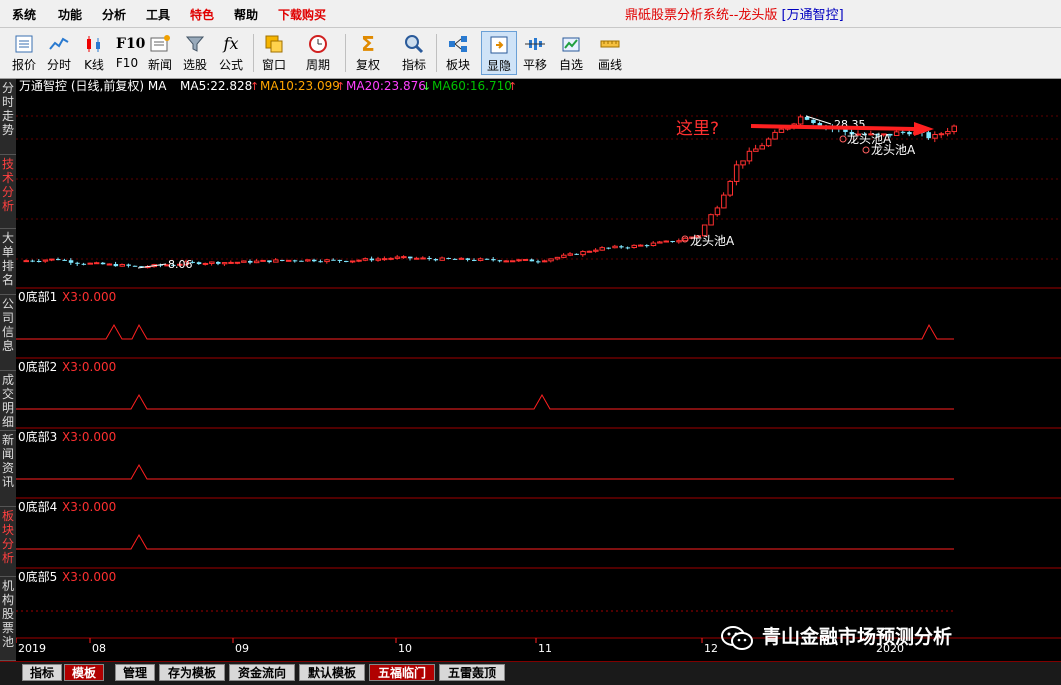  I want to click on side-tab-company: 公司信息, so click(8, 333).